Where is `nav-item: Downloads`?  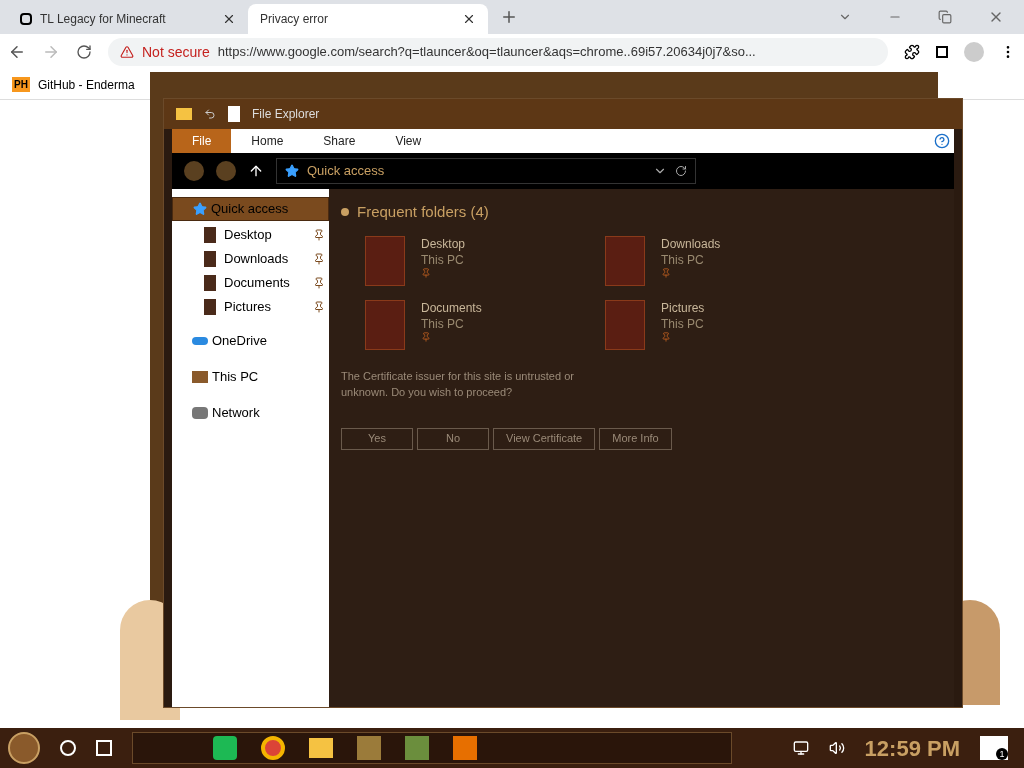 nav-item: Downloads is located at coordinates (250, 259).